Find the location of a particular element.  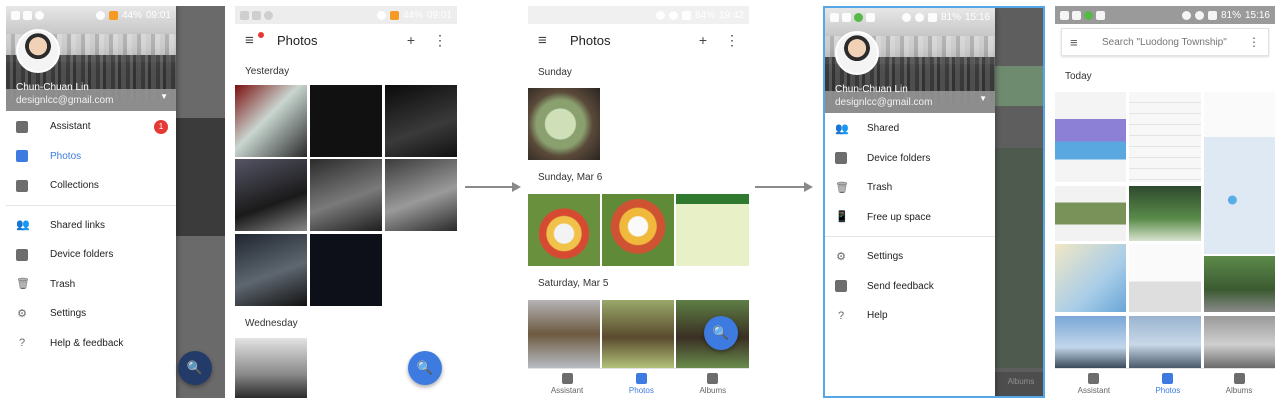

app-notif-icon is located at coordinates (1064, 15).